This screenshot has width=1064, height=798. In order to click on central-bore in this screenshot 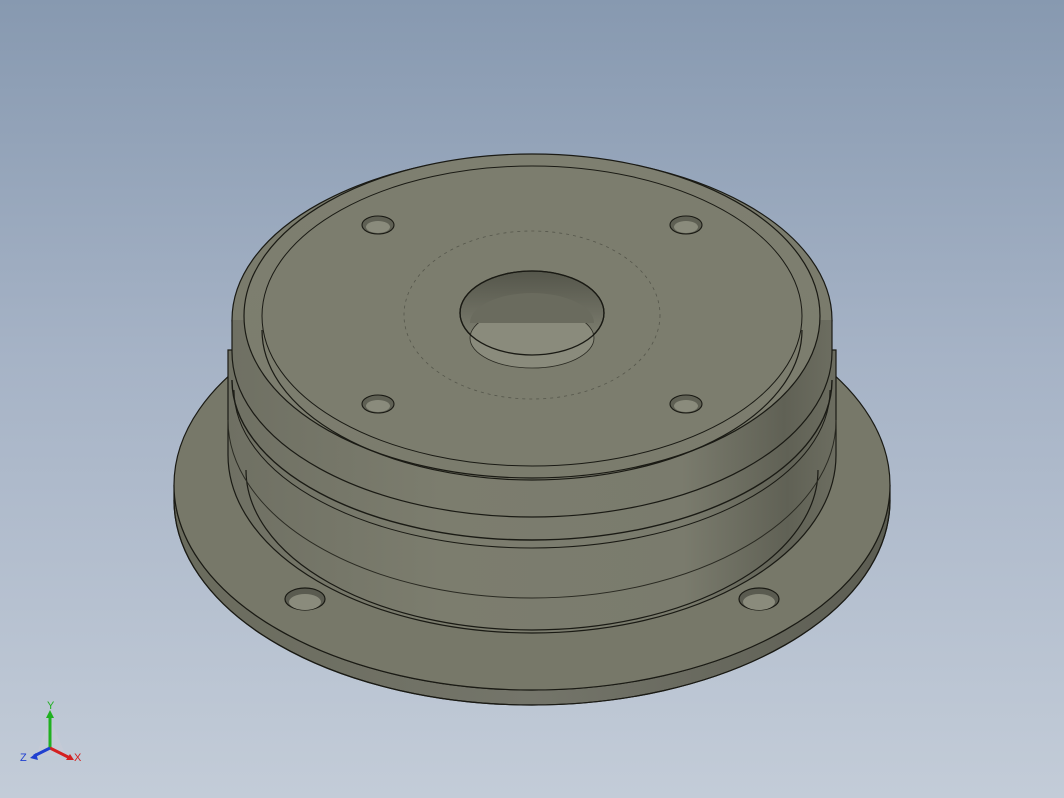, I will do `click(532, 319)`.